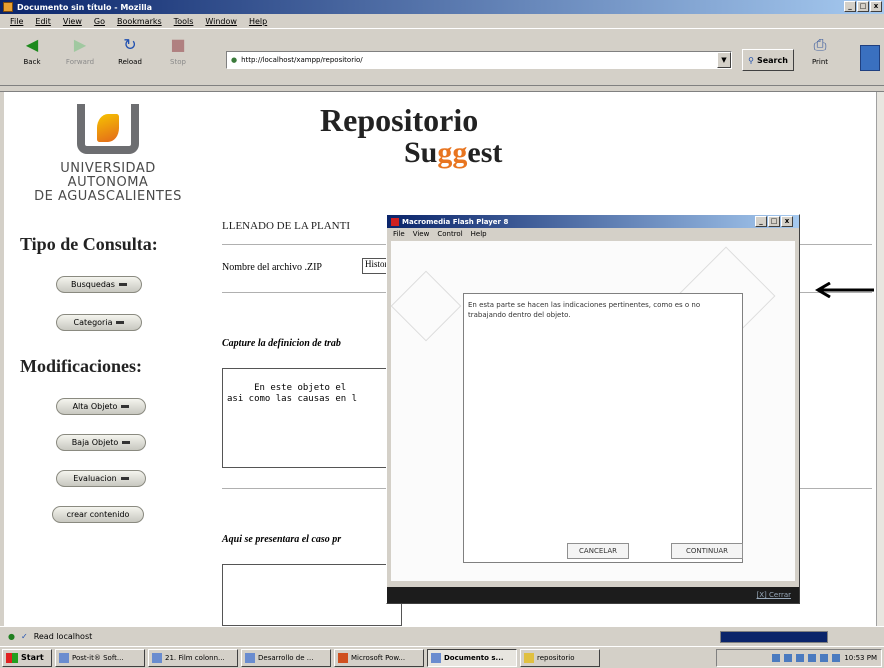 Image resolution: width=884 pixels, height=668 pixels. I want to click on alta-objeto-button: Alta Objeto, so click(101, 406).